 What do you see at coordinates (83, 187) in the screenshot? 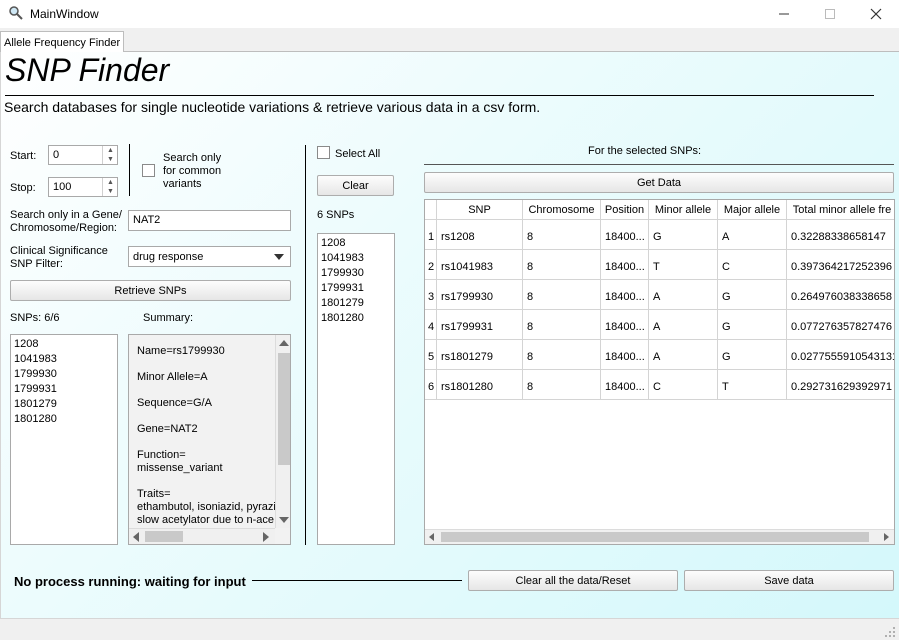
I see `stop-spinbox: 100 ▲ ▼` at bounding box center [83, 187].